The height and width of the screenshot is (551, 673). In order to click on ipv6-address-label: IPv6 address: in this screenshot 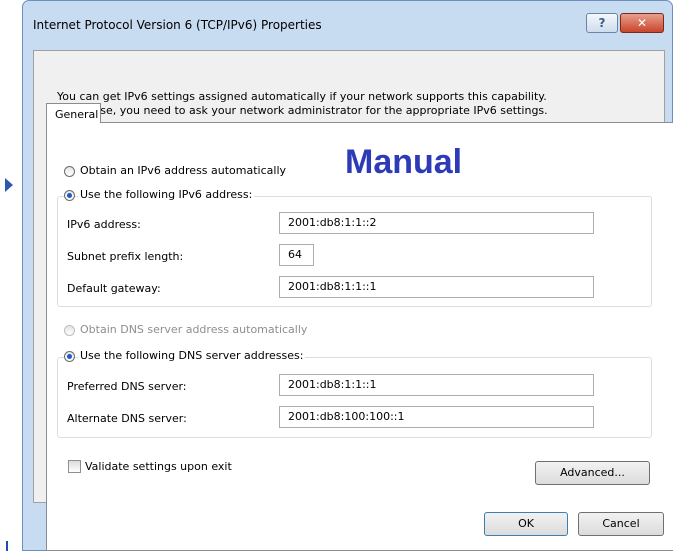, I will do `click(104, 224)`.